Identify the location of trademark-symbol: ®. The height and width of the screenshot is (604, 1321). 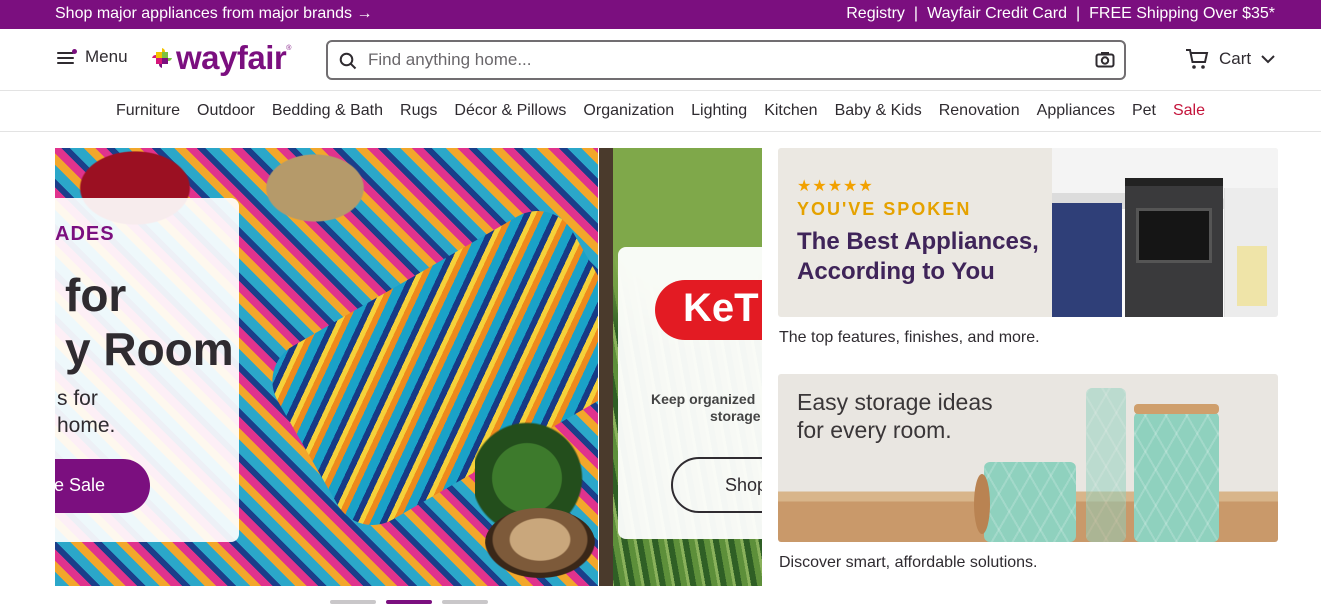
(289, 48).